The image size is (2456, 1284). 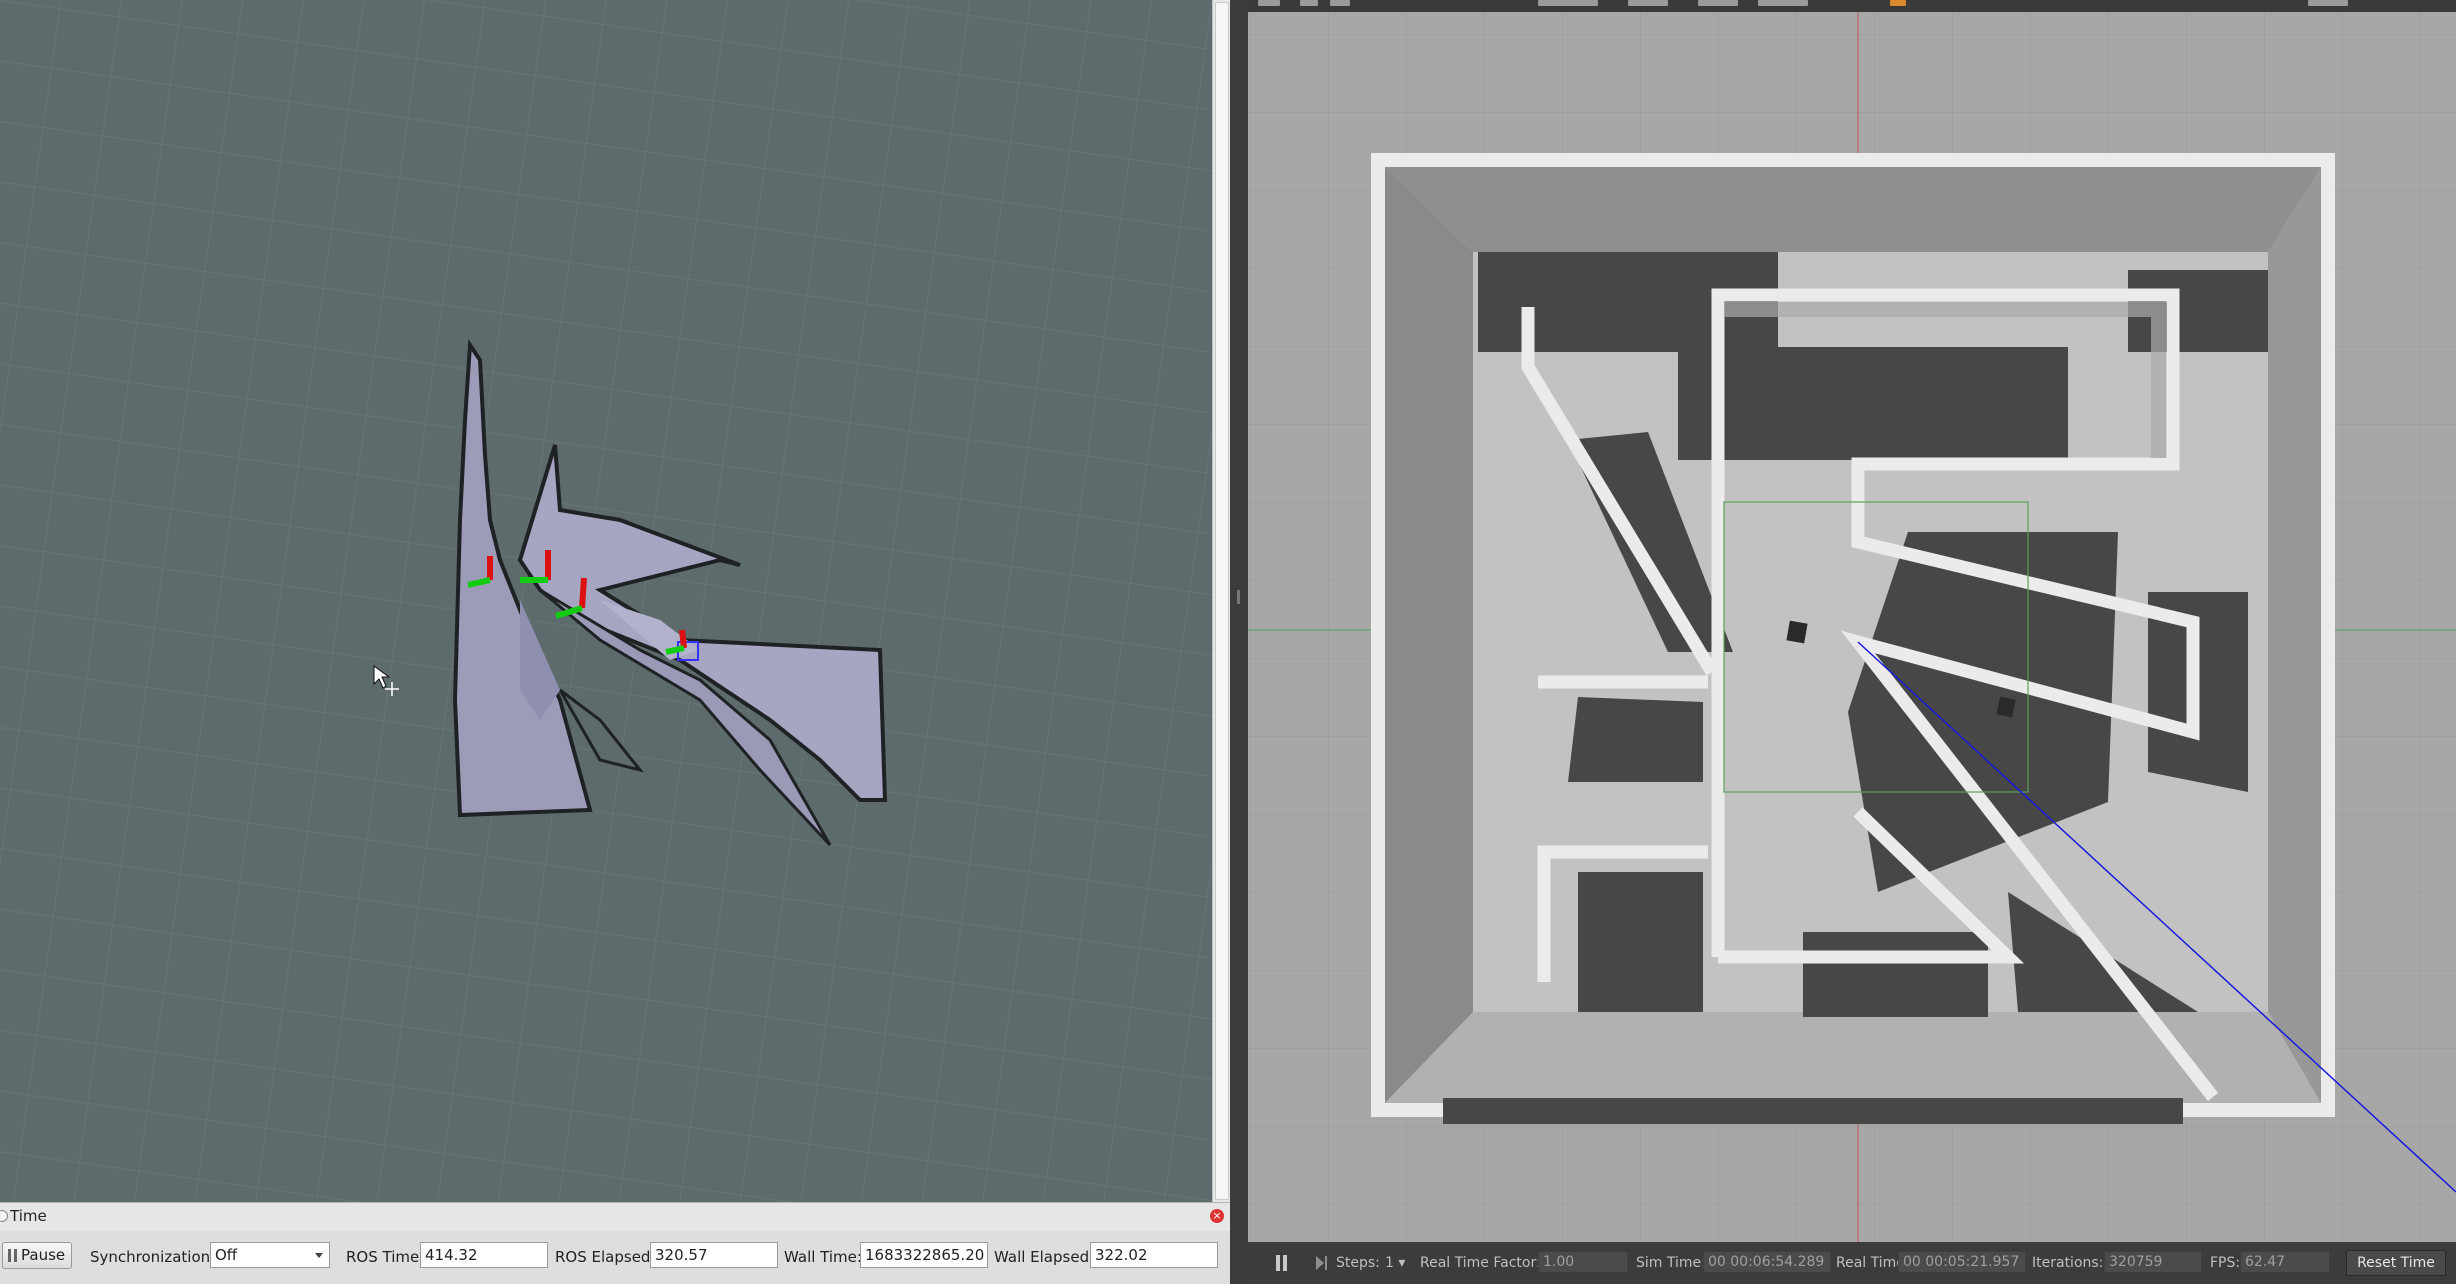 What do you see at coordinates (4, 1216) in the screenshot?
I see `panel-dock-icon` at bounding box center [4, 1216].